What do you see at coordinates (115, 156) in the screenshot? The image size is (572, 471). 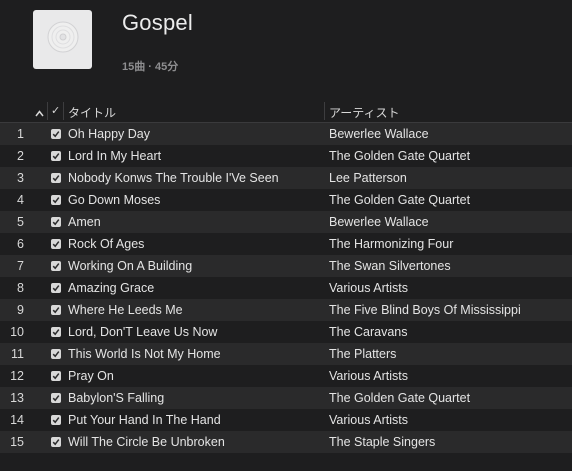 I see `track-title: Lord In My Heart` at bounding box center [115, 156].